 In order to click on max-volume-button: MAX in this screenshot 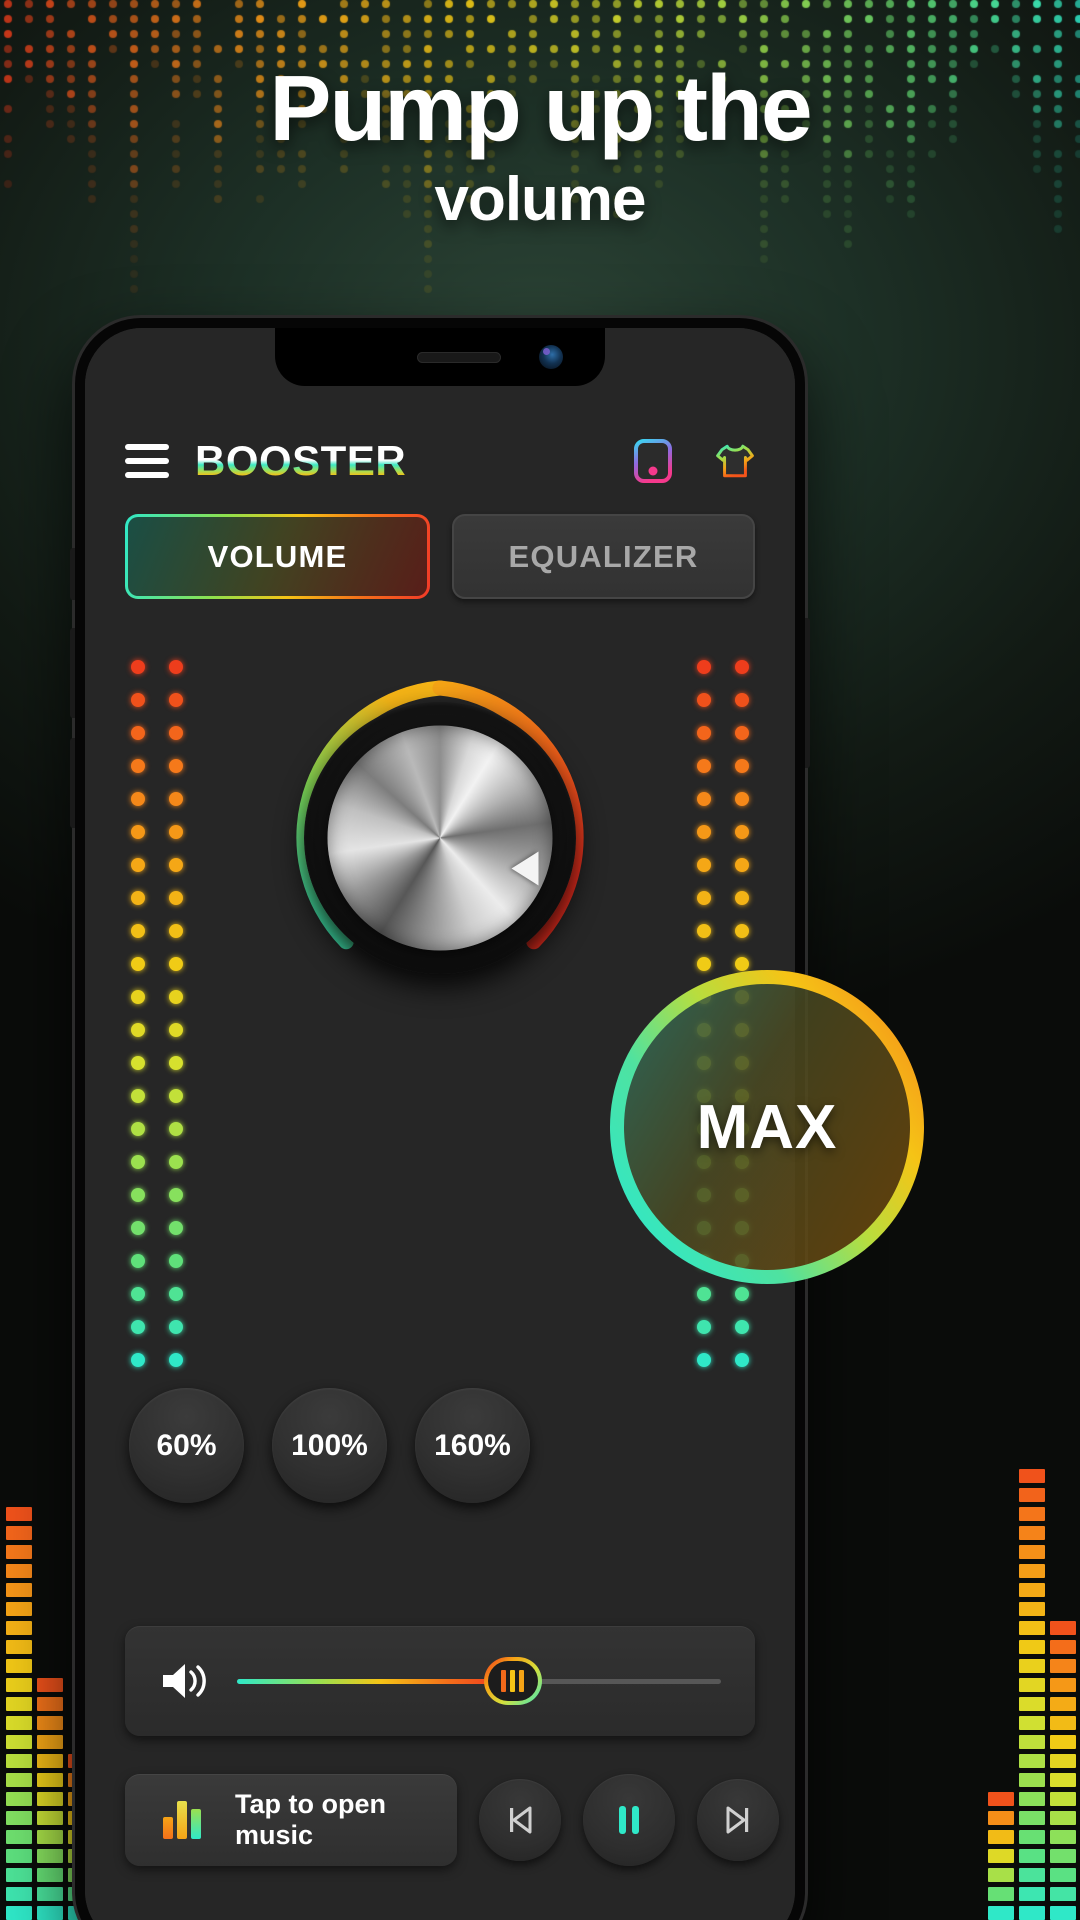, I will do `click(767, 1127)`.